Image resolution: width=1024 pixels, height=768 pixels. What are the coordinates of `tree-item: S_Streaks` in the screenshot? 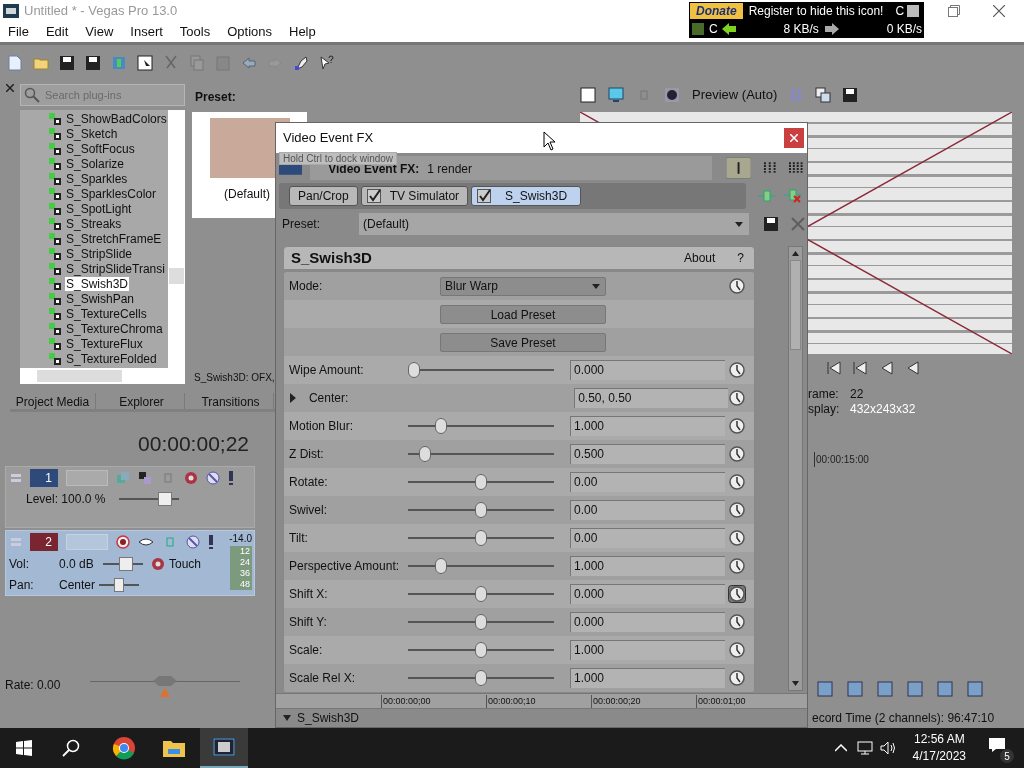 It's located at (94, 223).